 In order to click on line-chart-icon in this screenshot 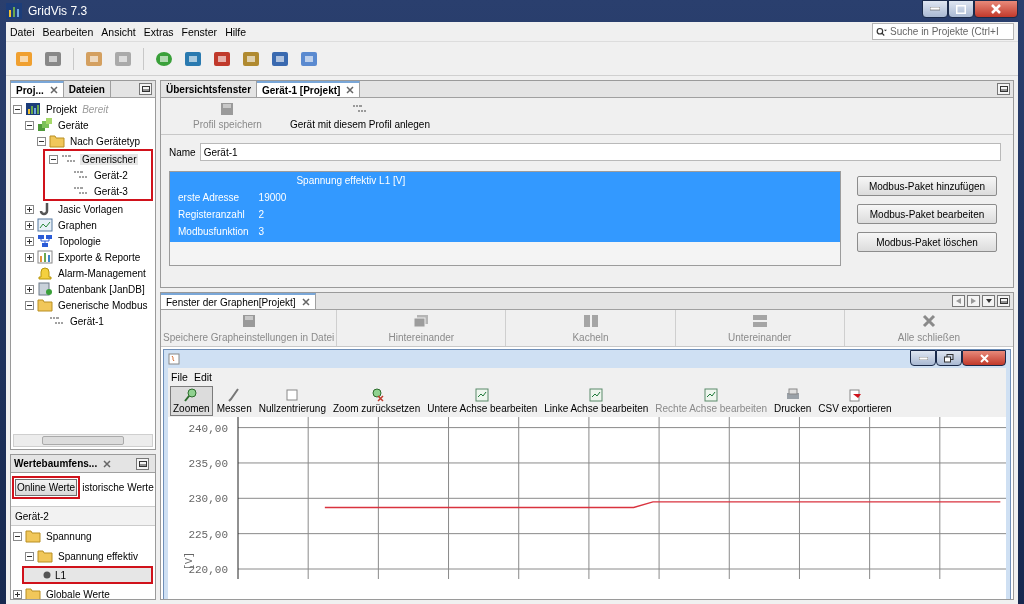, I will do `click(596, 395)`.